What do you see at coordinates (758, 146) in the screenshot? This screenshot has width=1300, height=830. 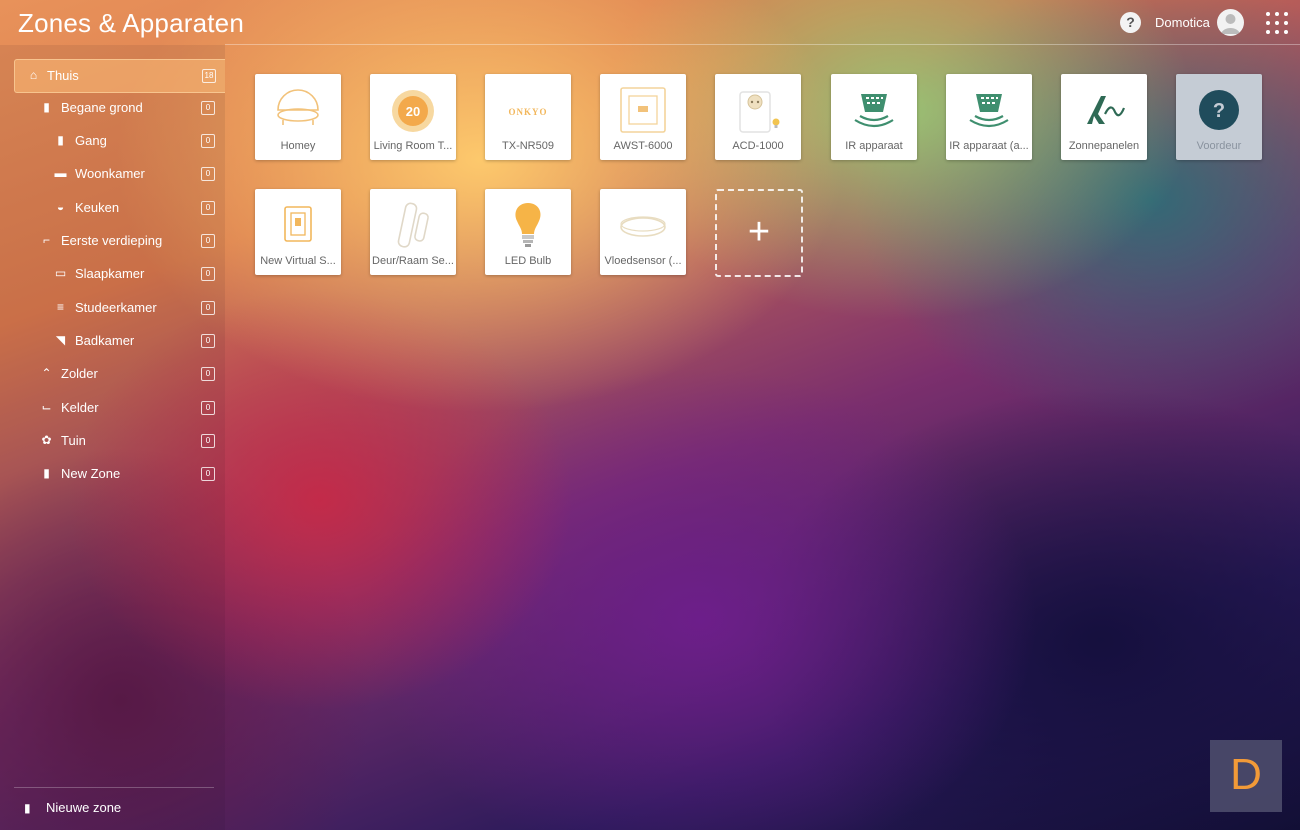 I see `device-label: ACD-1000` at bounding box center [758, 146].